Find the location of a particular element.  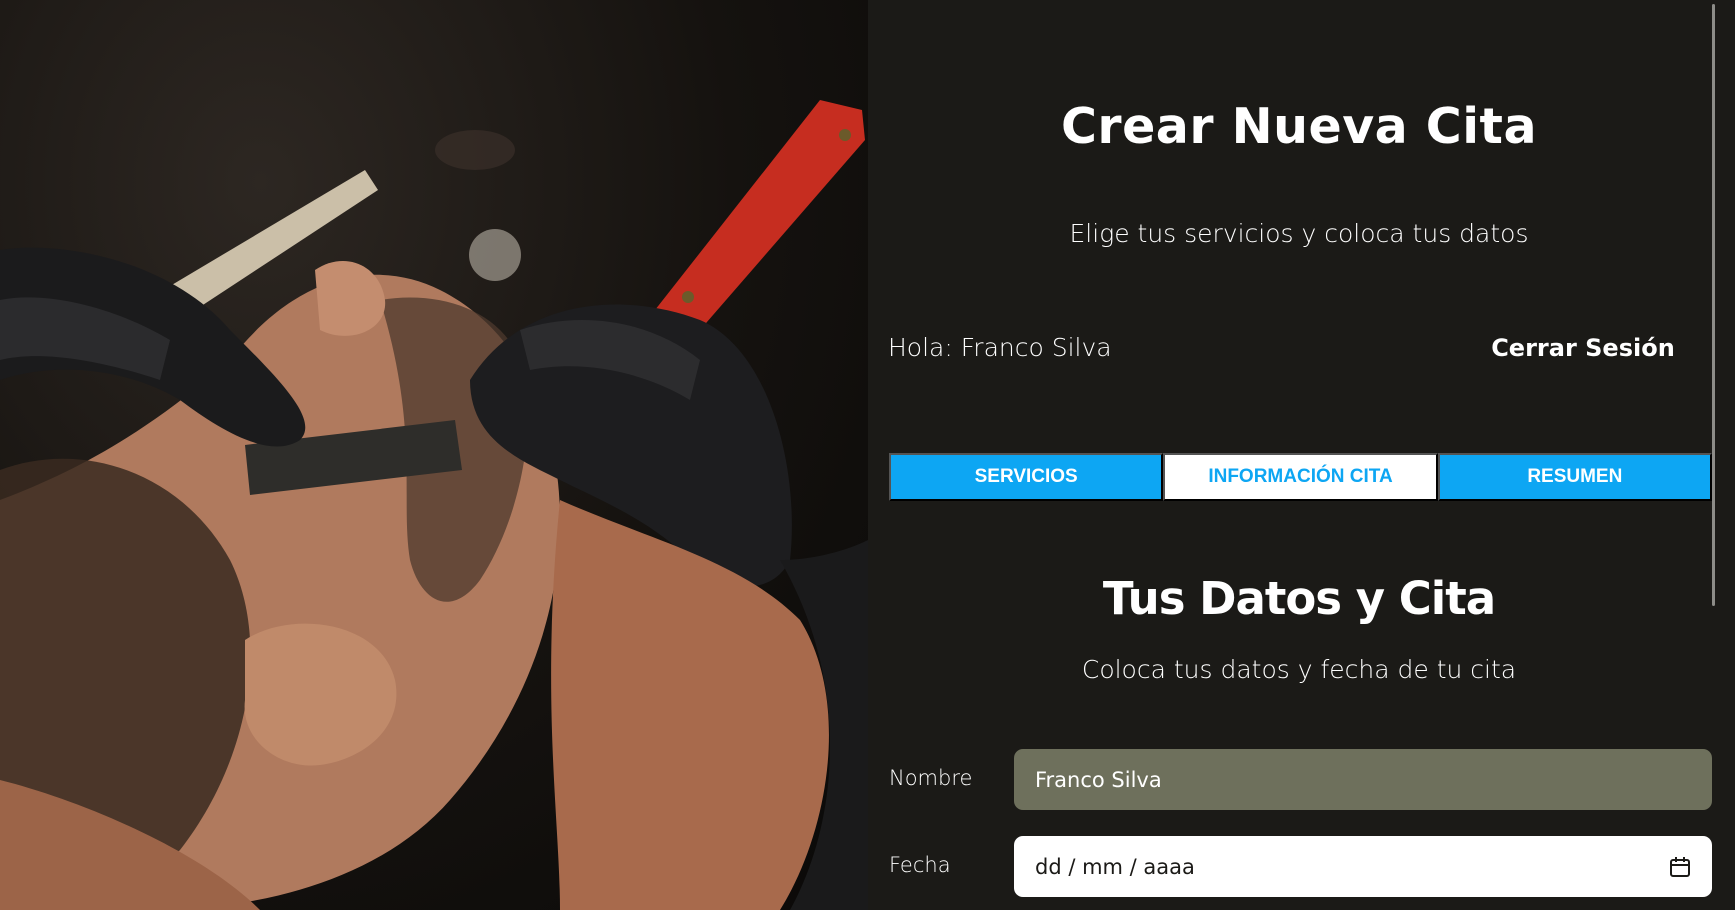

tab-servicios: Servicios is located at coordinates (1026, 477).